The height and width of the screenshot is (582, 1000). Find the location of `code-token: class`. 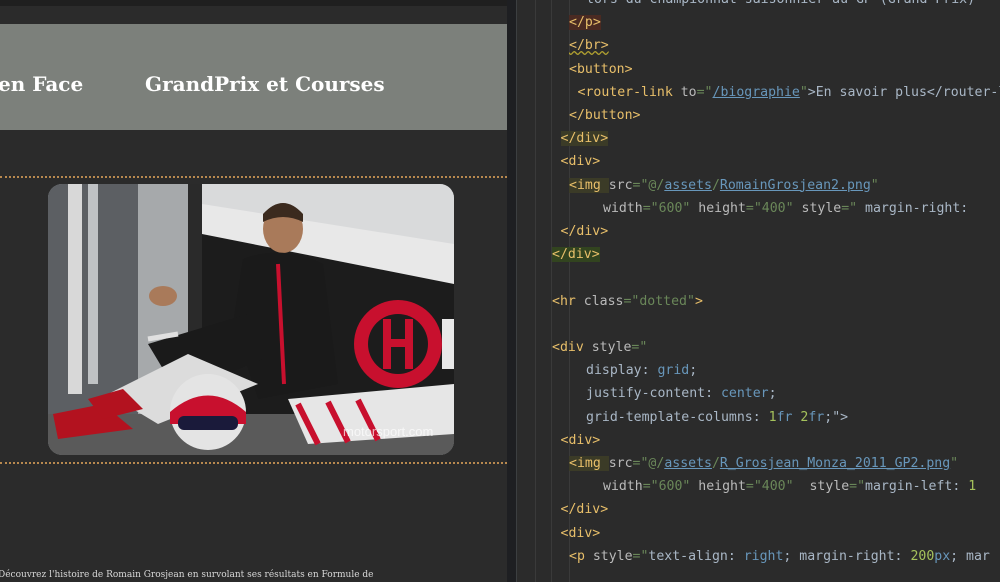

code-token: class is located at coordinates (603, 301).